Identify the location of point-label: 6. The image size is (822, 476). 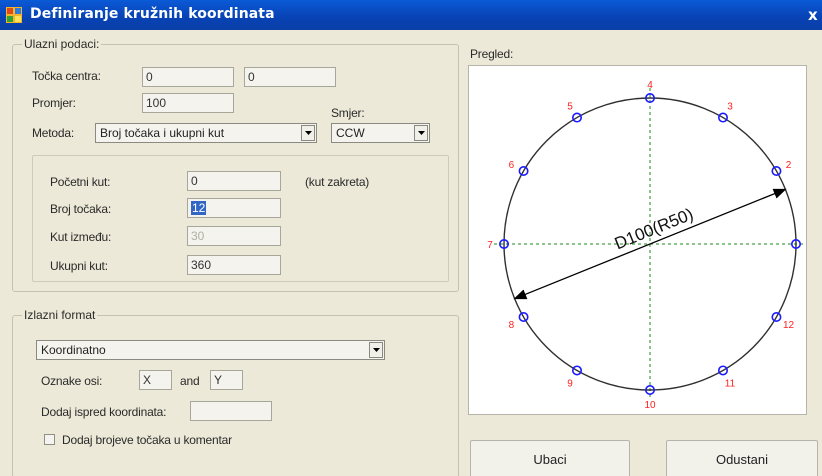
(512, 165).